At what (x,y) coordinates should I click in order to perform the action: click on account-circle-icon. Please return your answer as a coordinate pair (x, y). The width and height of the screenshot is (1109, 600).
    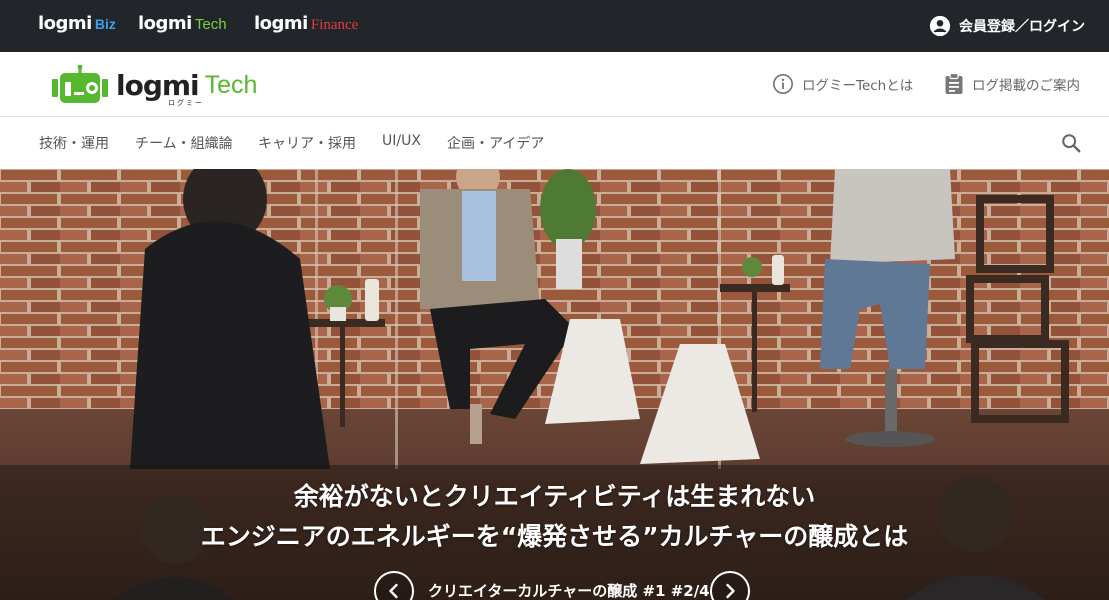
    Looking at the image, I should click on (940, 26).